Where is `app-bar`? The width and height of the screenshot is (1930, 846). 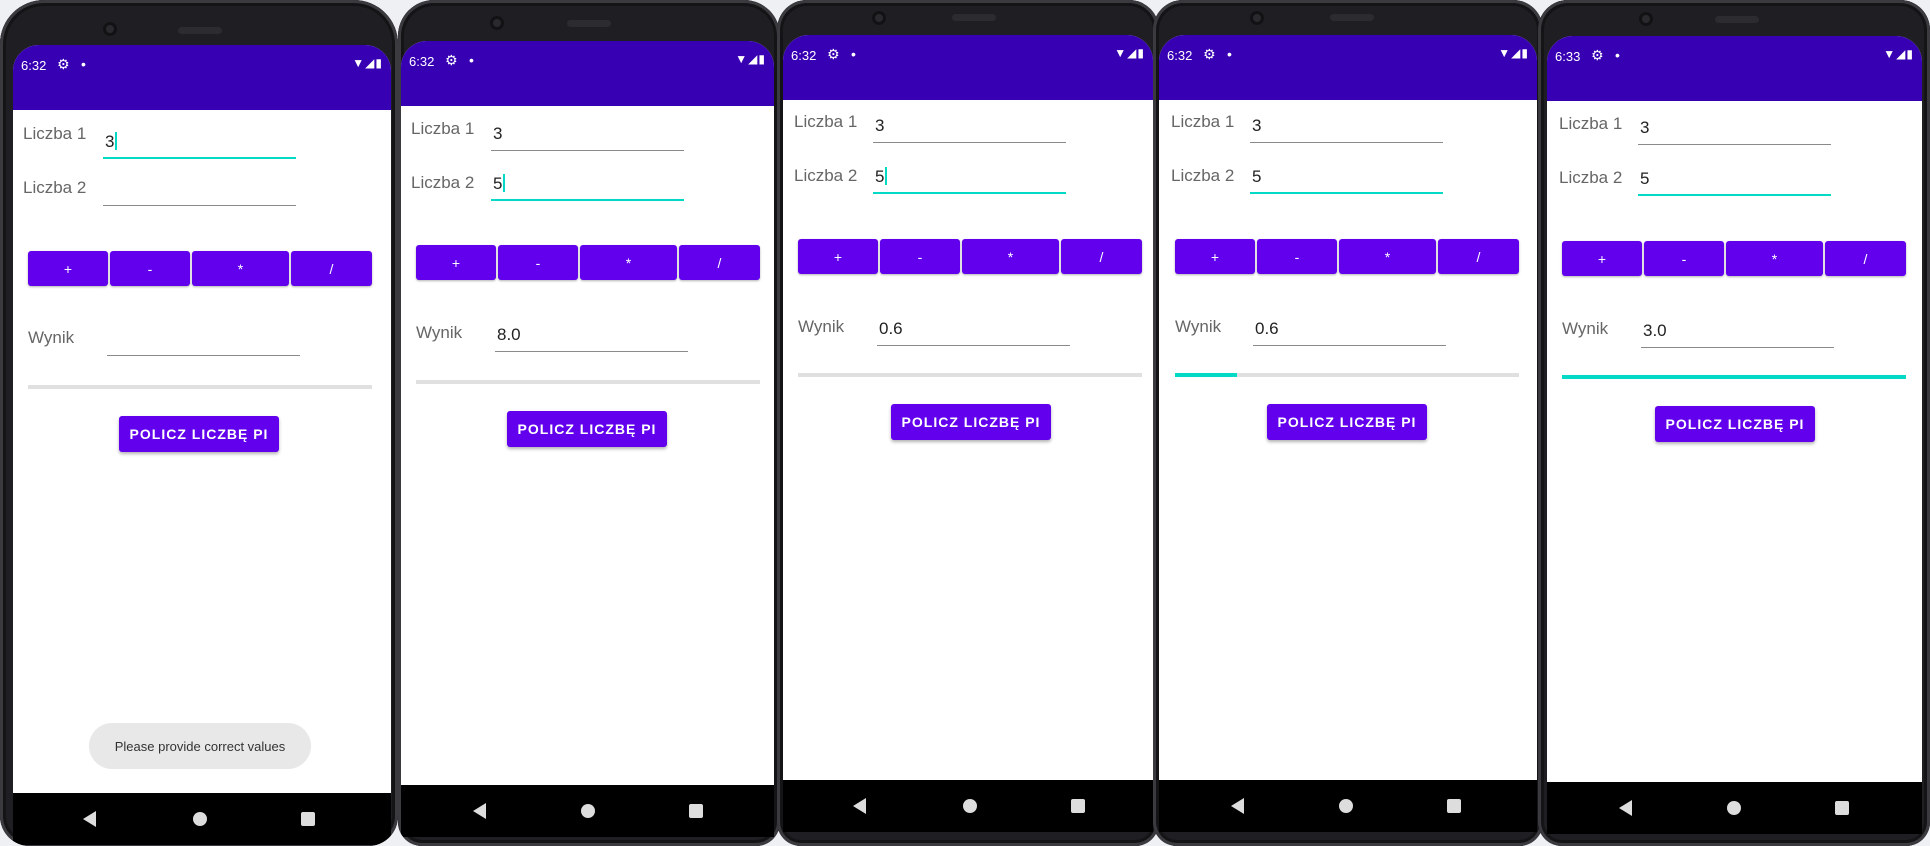 app-bar is located at coordinates (1734, 86).